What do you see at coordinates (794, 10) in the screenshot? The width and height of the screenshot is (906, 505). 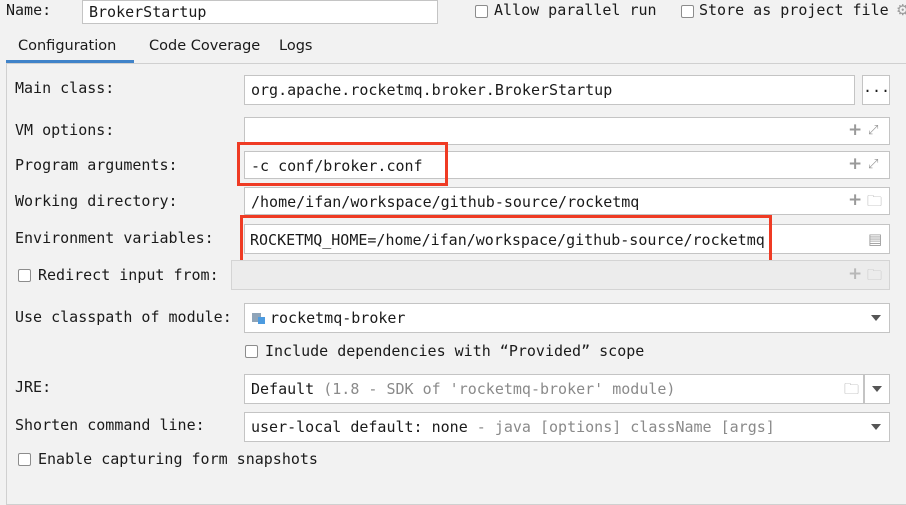 I see `store-project-label: Store as project file` at bounding box center [794, 10].